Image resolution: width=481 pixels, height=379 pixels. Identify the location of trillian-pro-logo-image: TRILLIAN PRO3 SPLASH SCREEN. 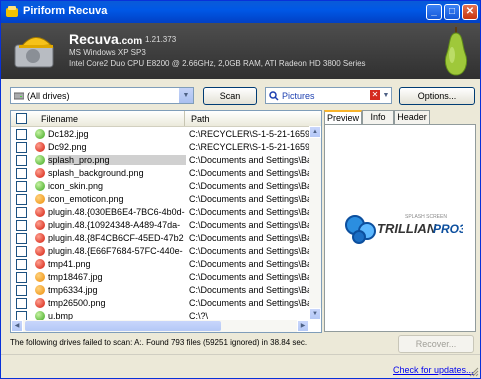
(404, 229).